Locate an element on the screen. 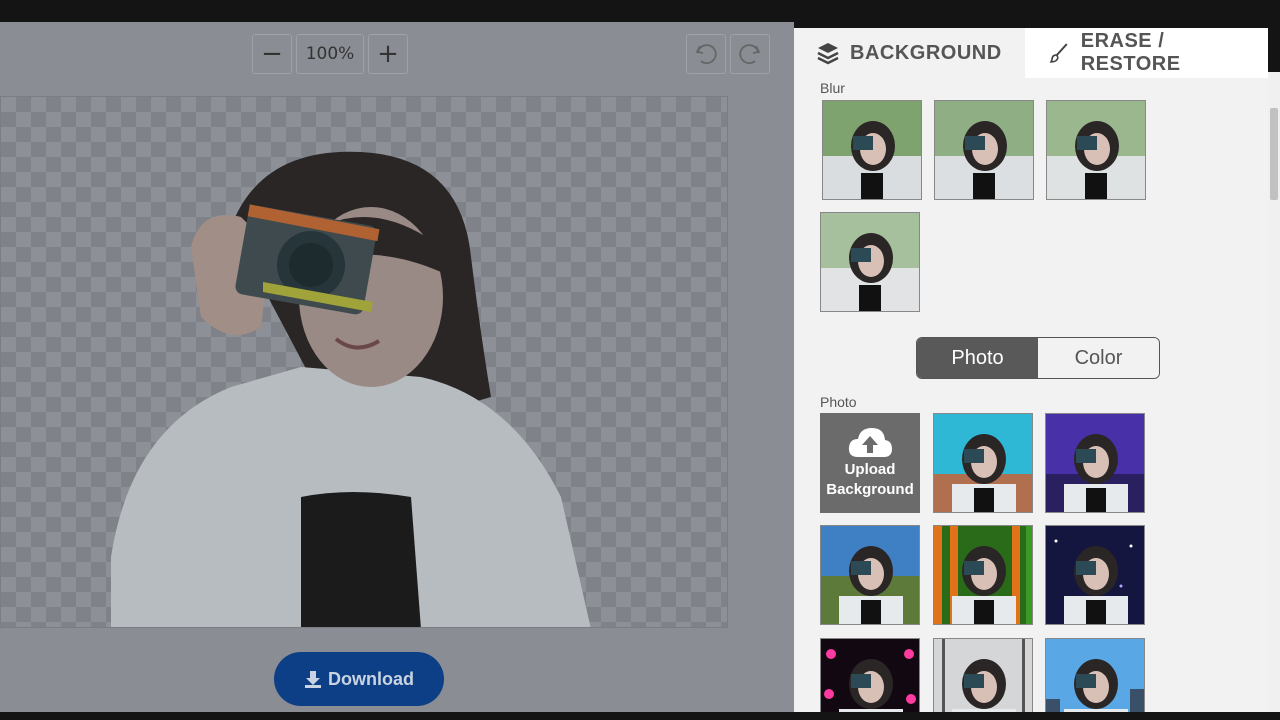 This screenshot has width=1280, height=720. photo-option-mountains is located at coordinates (870, 575).